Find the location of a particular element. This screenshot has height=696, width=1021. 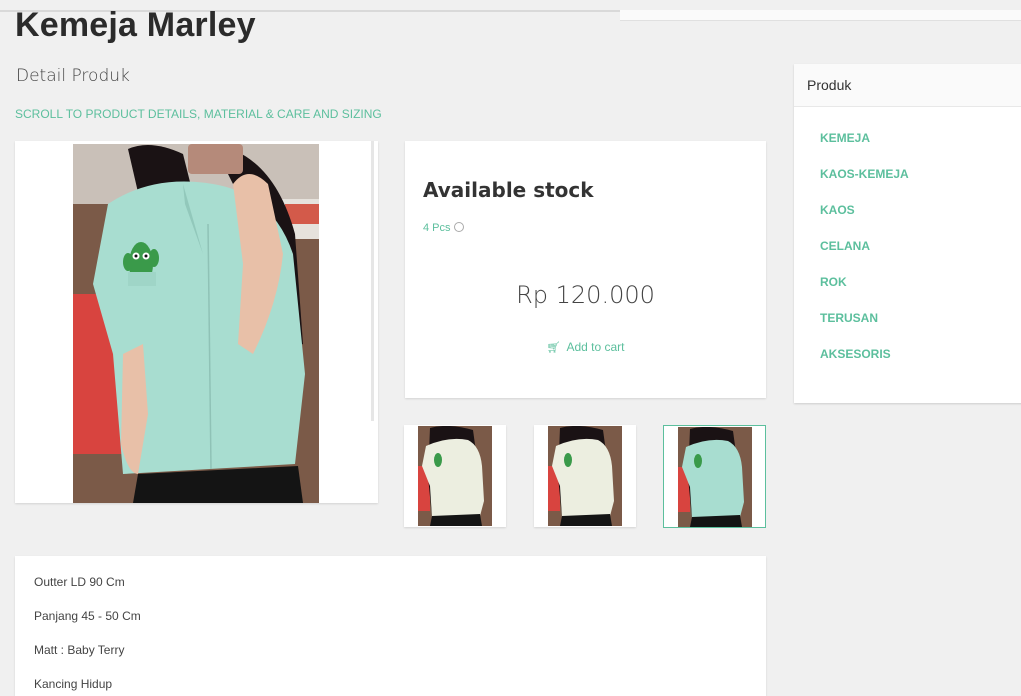

thumbnail-3-selected is located at coordinates (714, 476).